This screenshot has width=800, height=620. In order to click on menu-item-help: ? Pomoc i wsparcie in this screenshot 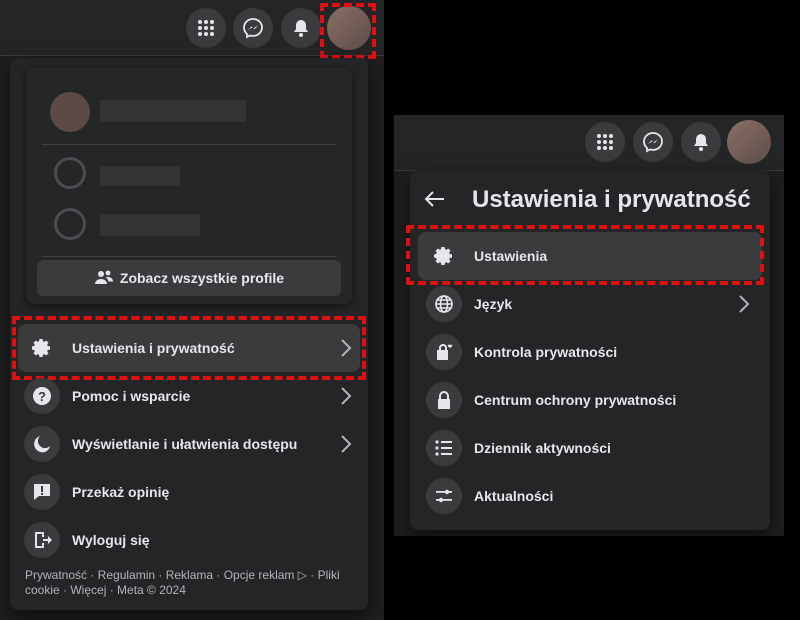, I will do `click(189, 396)`.